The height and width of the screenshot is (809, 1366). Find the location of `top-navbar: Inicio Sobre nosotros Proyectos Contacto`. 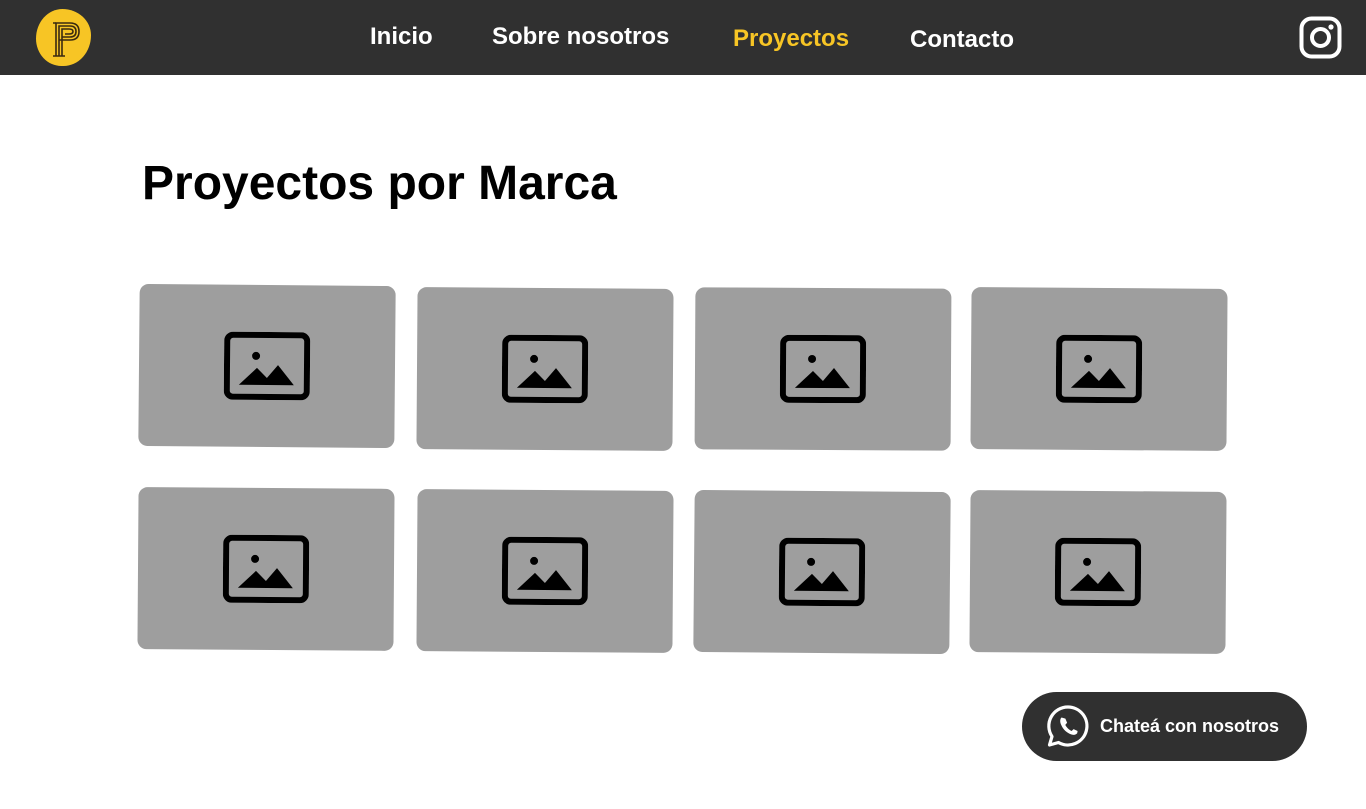

top-navbar: Inicio Sobre nosotros Proyectos Contacto is located at coordinates (683, 37).